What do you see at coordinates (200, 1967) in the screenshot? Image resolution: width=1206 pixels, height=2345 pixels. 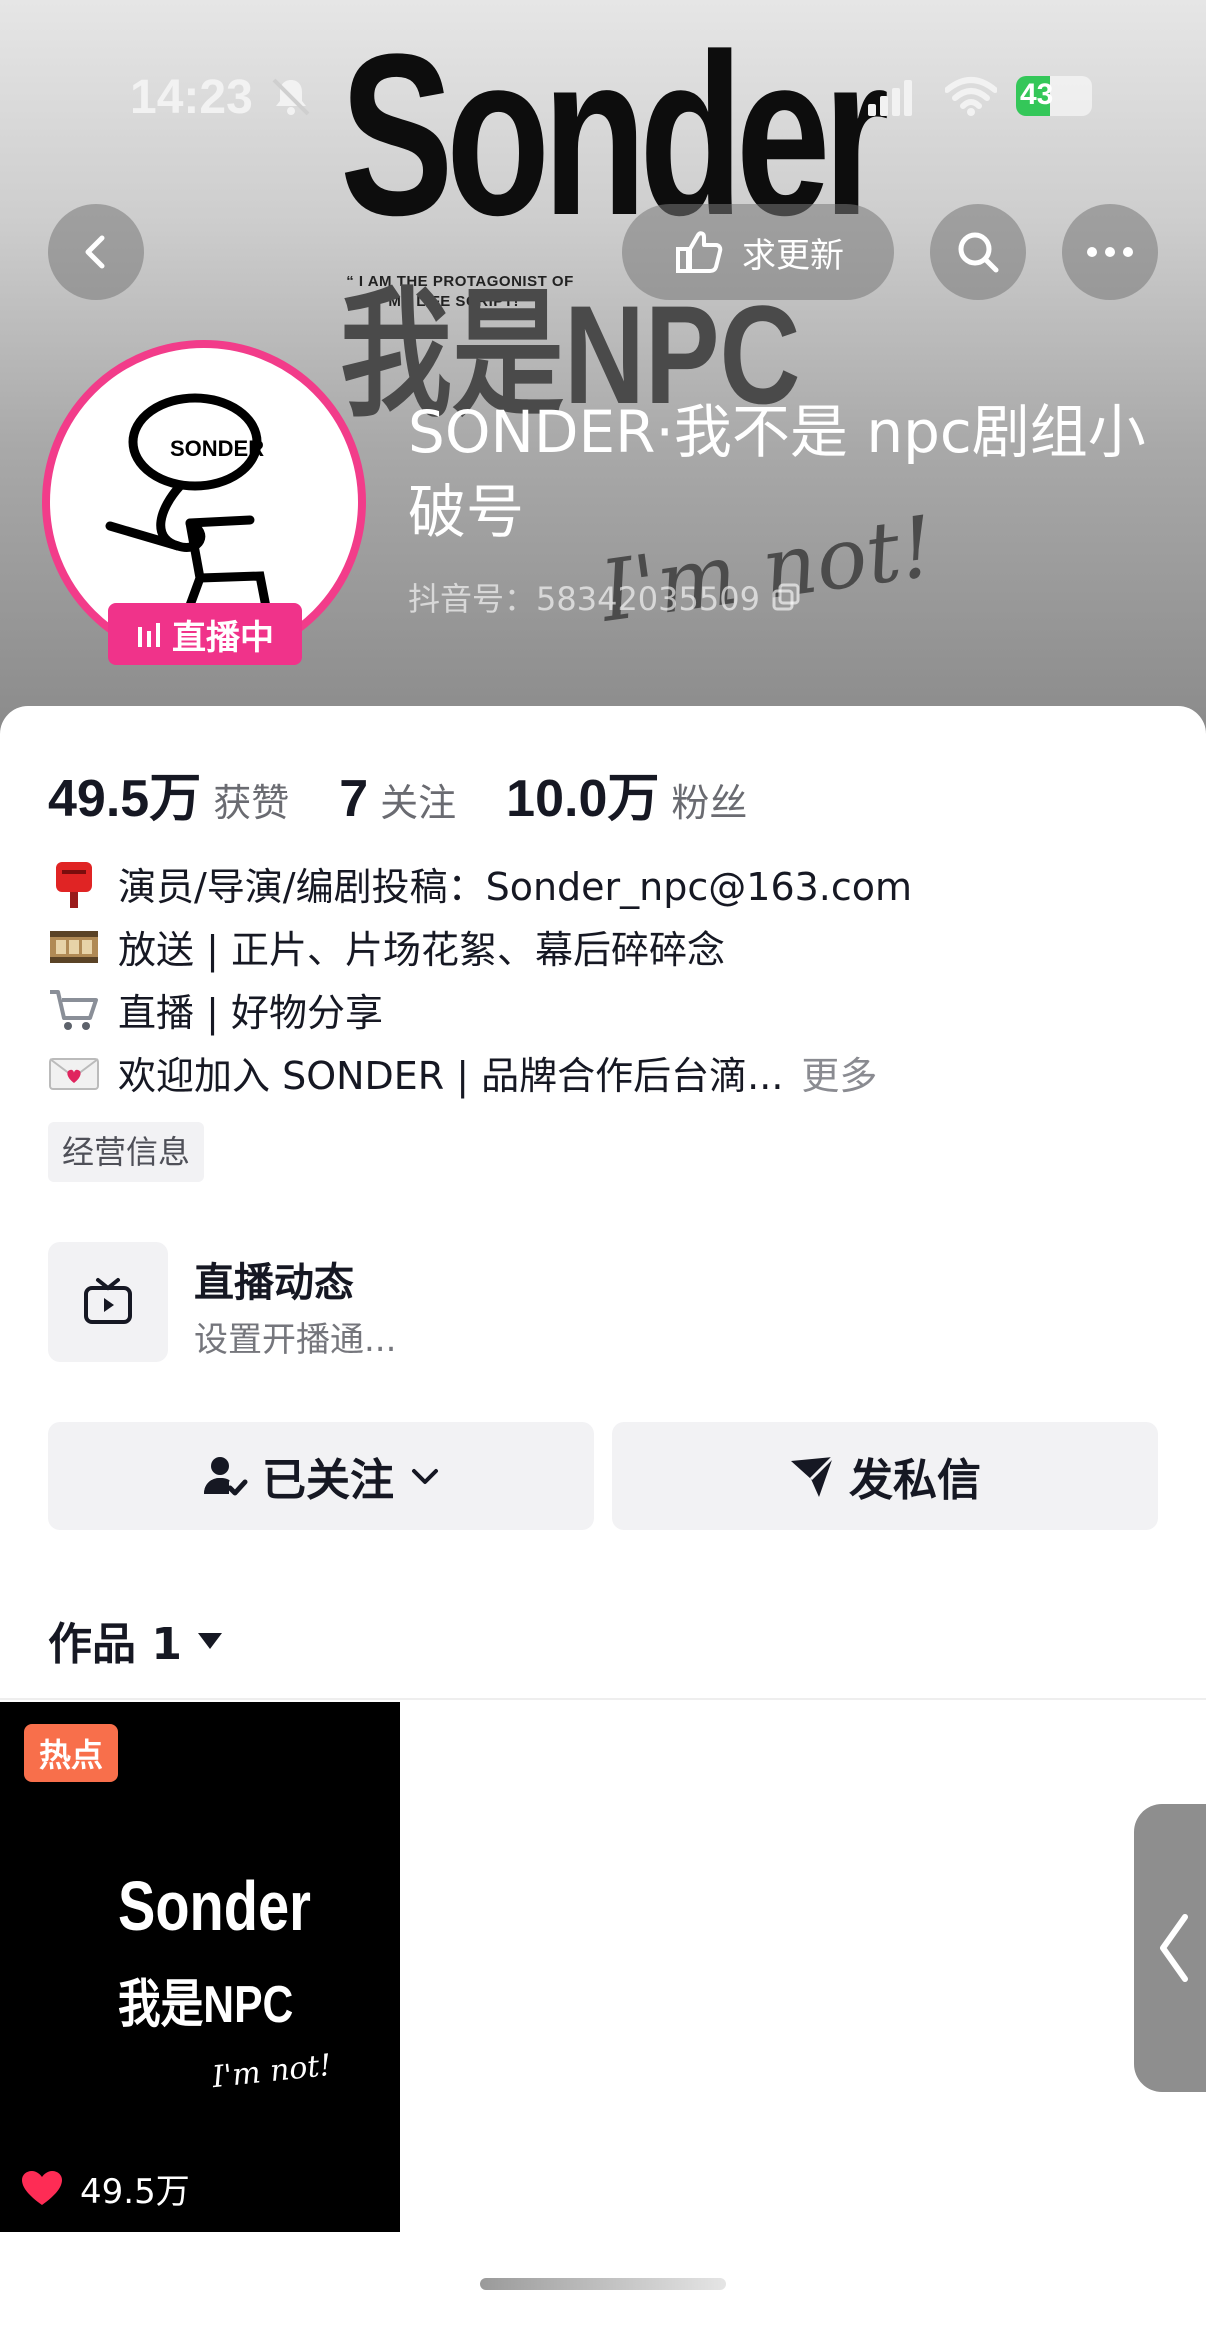 I see `video-thumbnail: 热点 Sonder 我是NPC I'm not! 49.5万` at bounding box center [200, 1967].